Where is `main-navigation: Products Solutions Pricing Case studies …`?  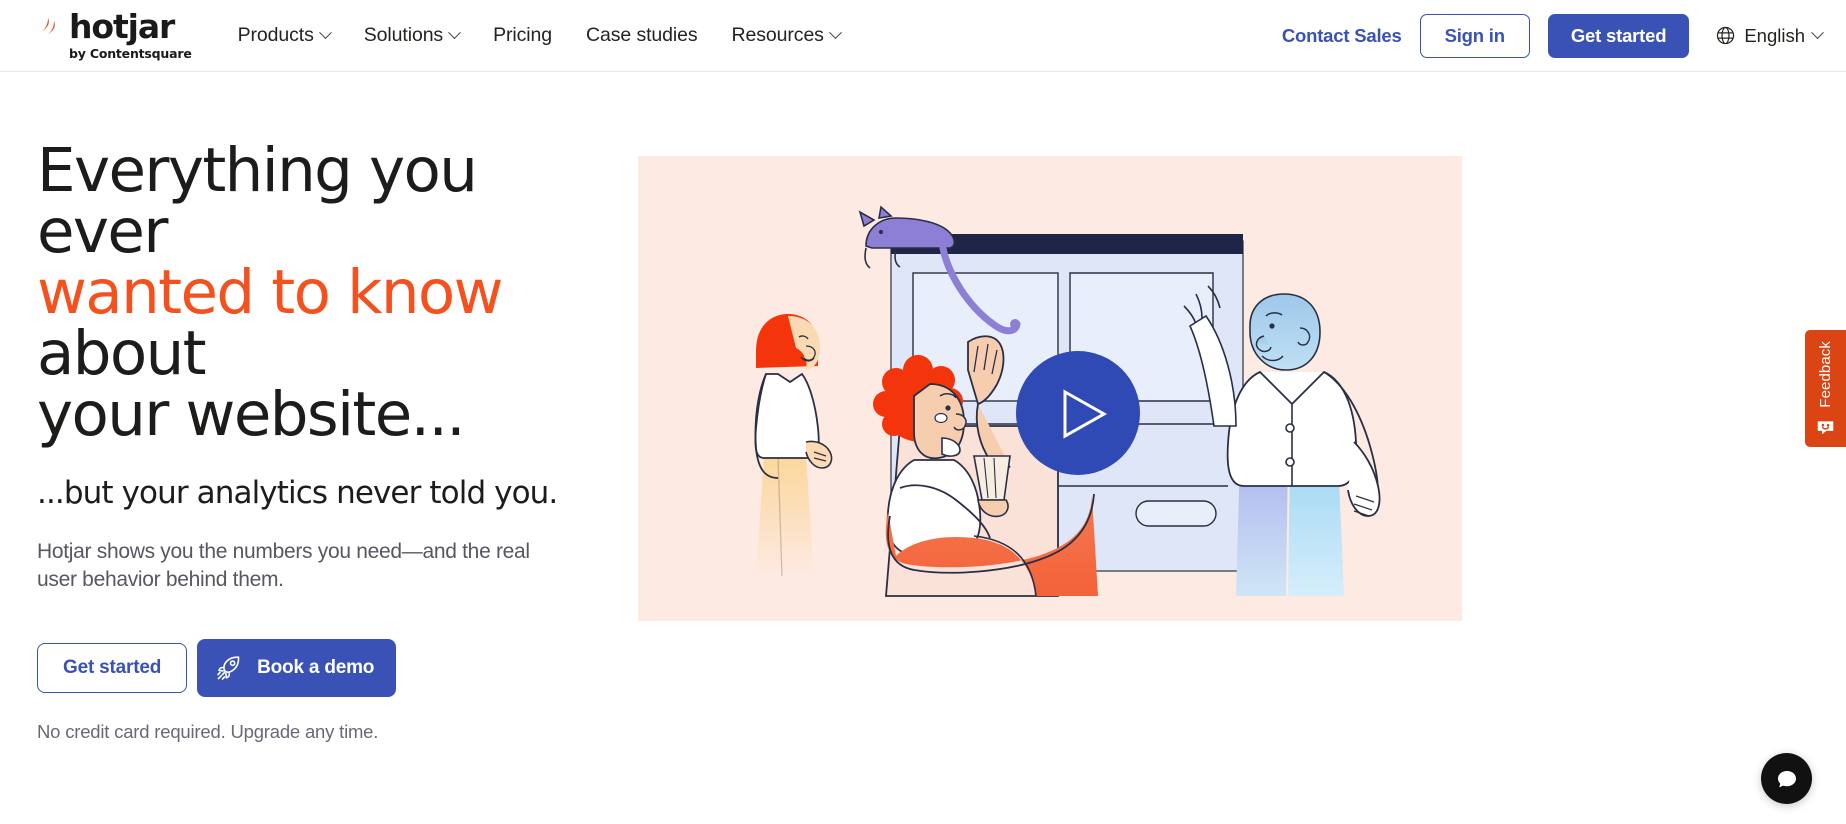
main-navigation: Products Solutions Pricing Case studies … is located at coordinates (539, 35).